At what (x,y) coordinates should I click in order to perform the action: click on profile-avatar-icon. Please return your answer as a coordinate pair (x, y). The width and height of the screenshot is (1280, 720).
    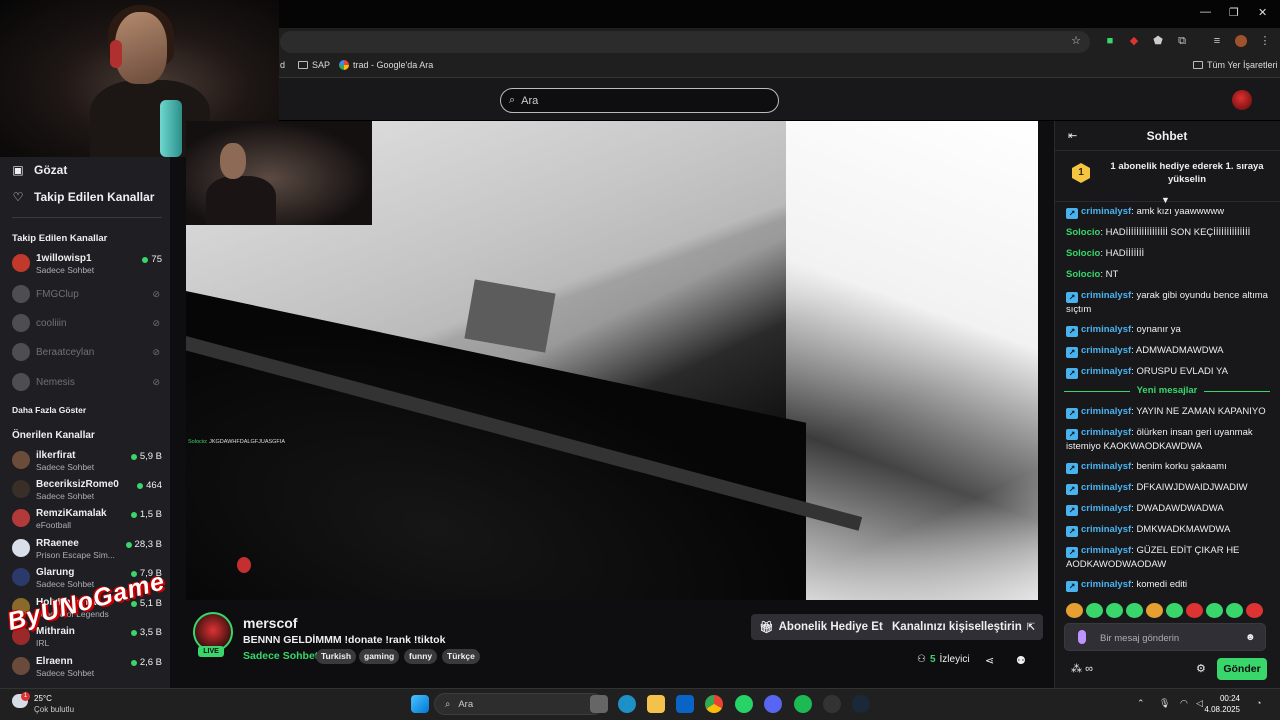
    Looking at the image, I should click on (1241, 41).